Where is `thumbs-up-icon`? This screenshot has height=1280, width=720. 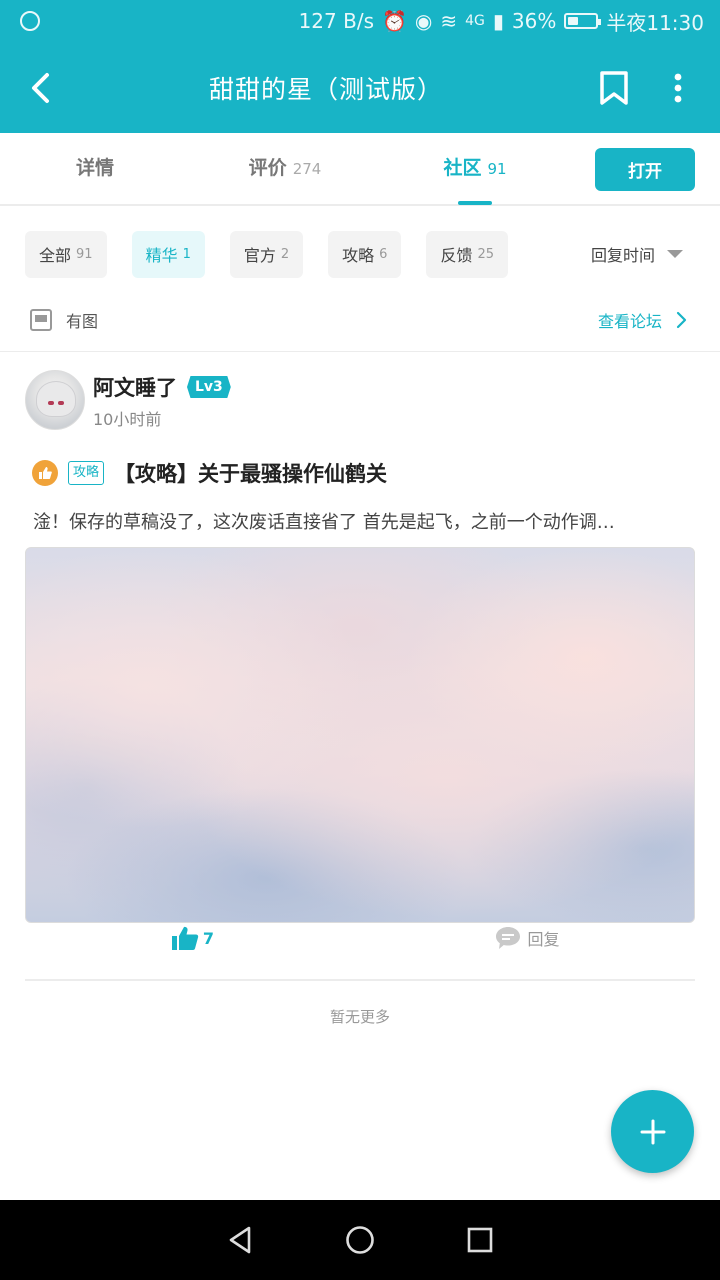
thumbs-up-icon is located at coordinates (185, 938).